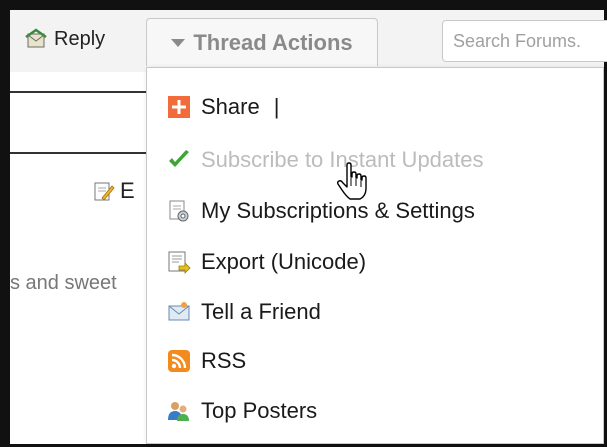  I want to click on envelope-icon, so click(179, 312).